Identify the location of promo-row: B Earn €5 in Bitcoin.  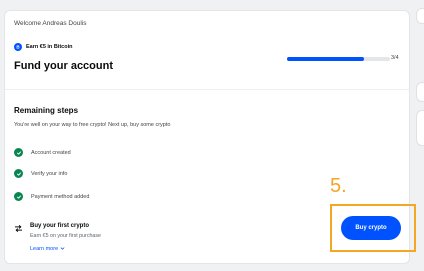
(43, 47).